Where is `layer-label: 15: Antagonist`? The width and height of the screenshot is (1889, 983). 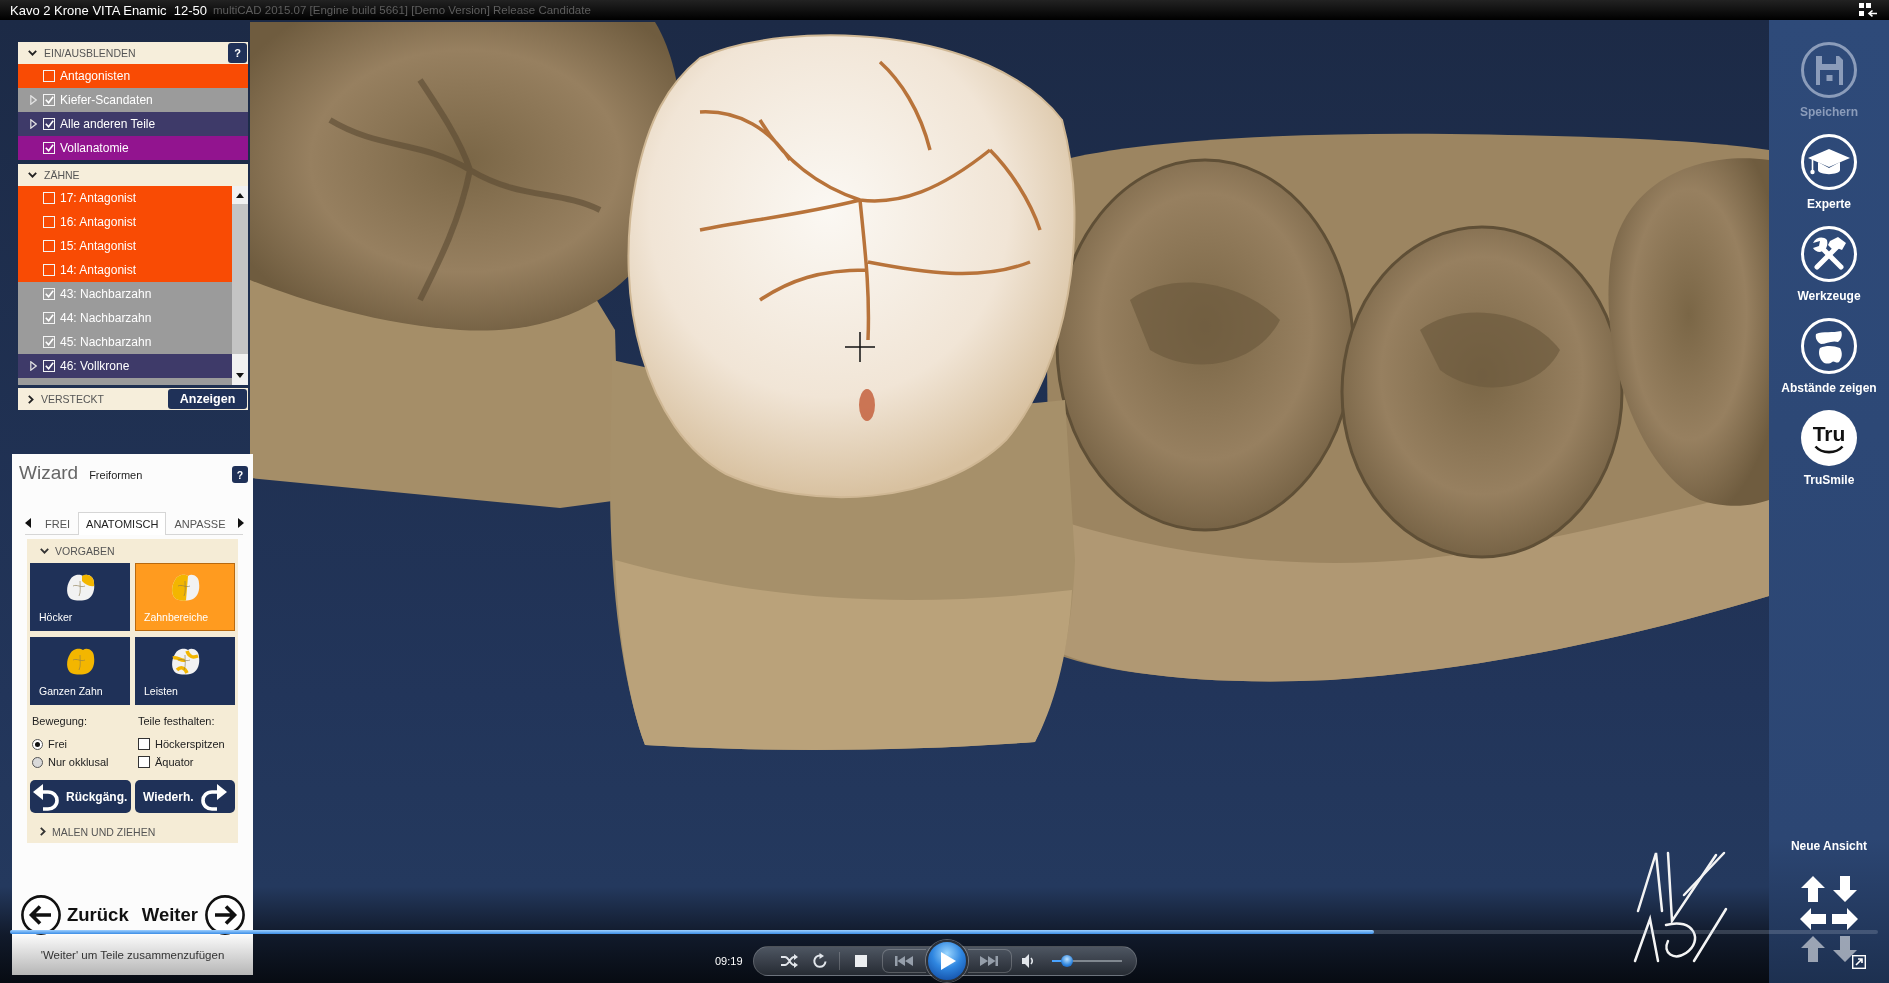
layer-label: 15: Antagonist is located at coordinates (98, 246).